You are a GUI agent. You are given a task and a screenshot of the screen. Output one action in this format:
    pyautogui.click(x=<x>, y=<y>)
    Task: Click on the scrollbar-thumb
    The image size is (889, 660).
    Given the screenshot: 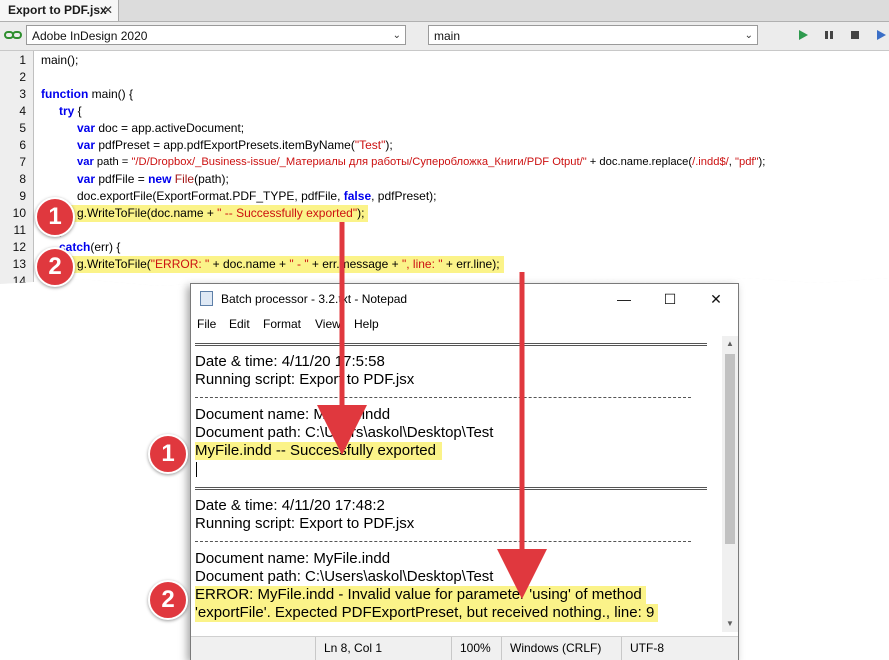 What is the action you would take?
    pyautogui.click(x=730, y=449)
    